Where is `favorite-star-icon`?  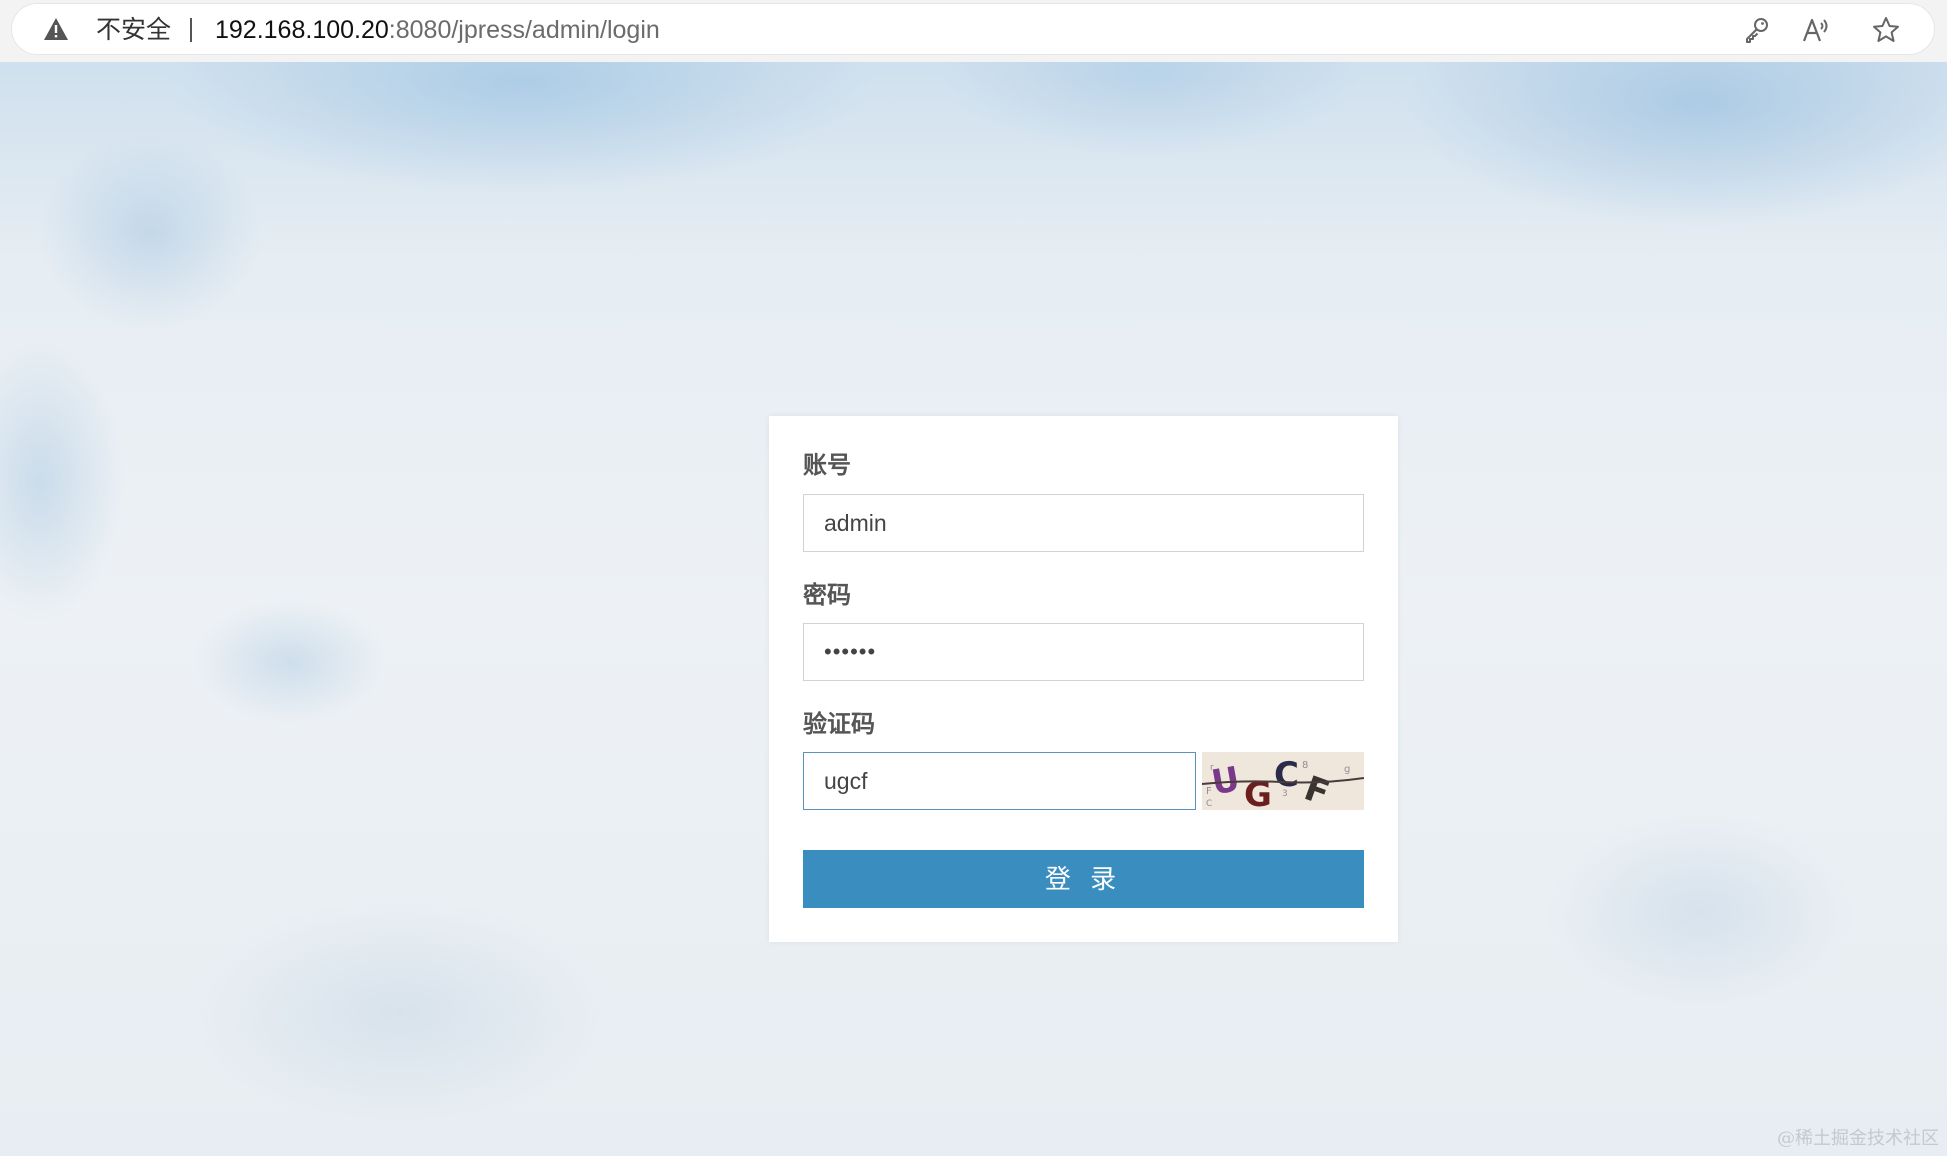 favorite-star-icon is located at coordinates (1886, 30).